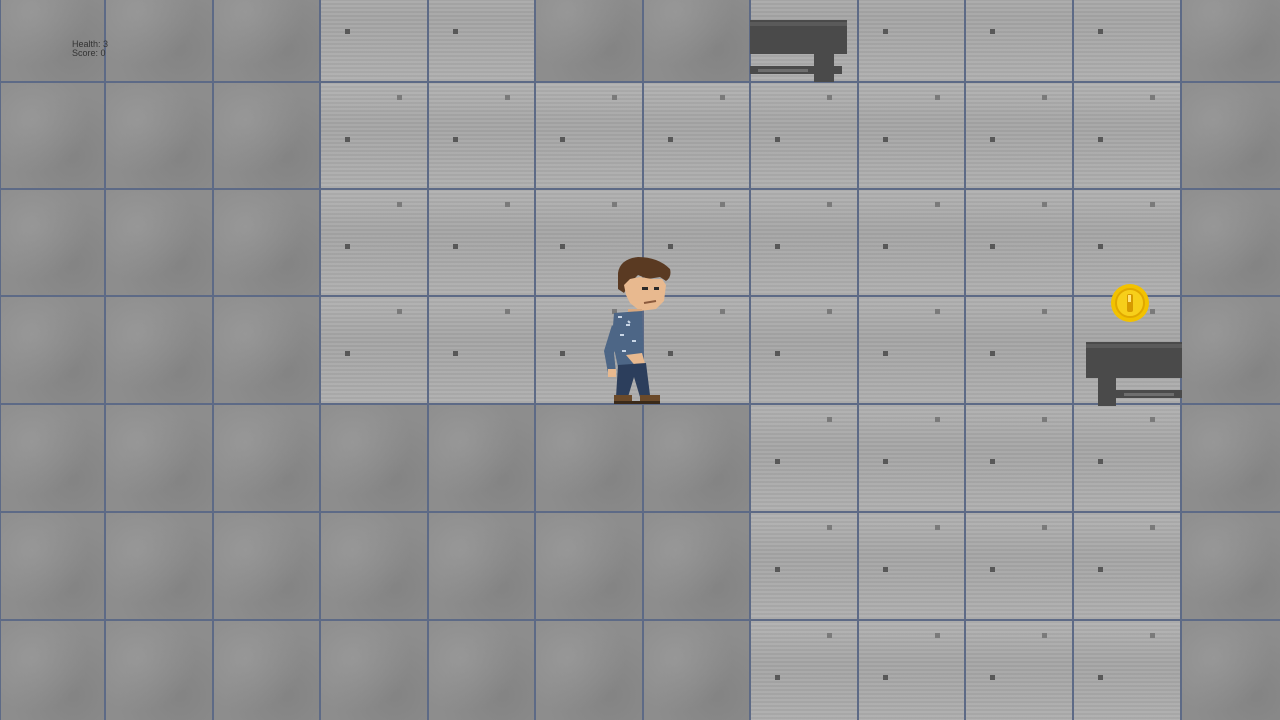 The height and width of the screenshot is (720, 1280). Describe the element at coordinates (1130, 303) in the screenshot. I see `gold-coin` at that location.